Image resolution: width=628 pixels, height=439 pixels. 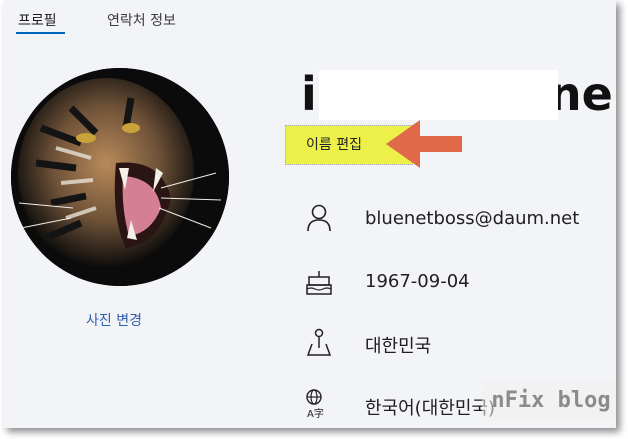 What do you see at coordinates (417, 281) in the screenshot?
I see `birthday-value: 1967-09-04` at bounding box center [417, 281].